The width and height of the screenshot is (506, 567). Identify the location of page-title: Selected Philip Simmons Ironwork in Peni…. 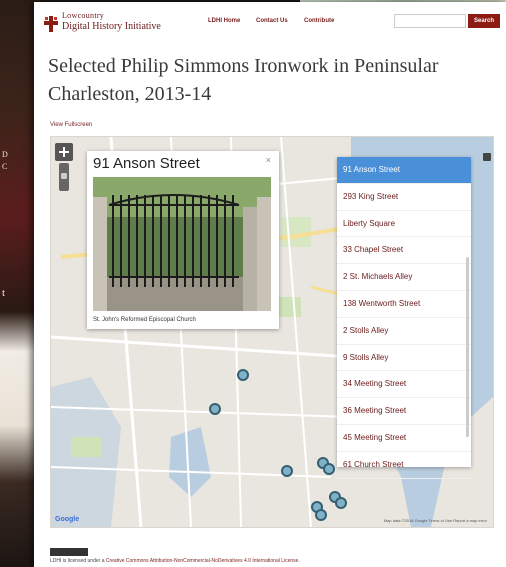
(243, 80).